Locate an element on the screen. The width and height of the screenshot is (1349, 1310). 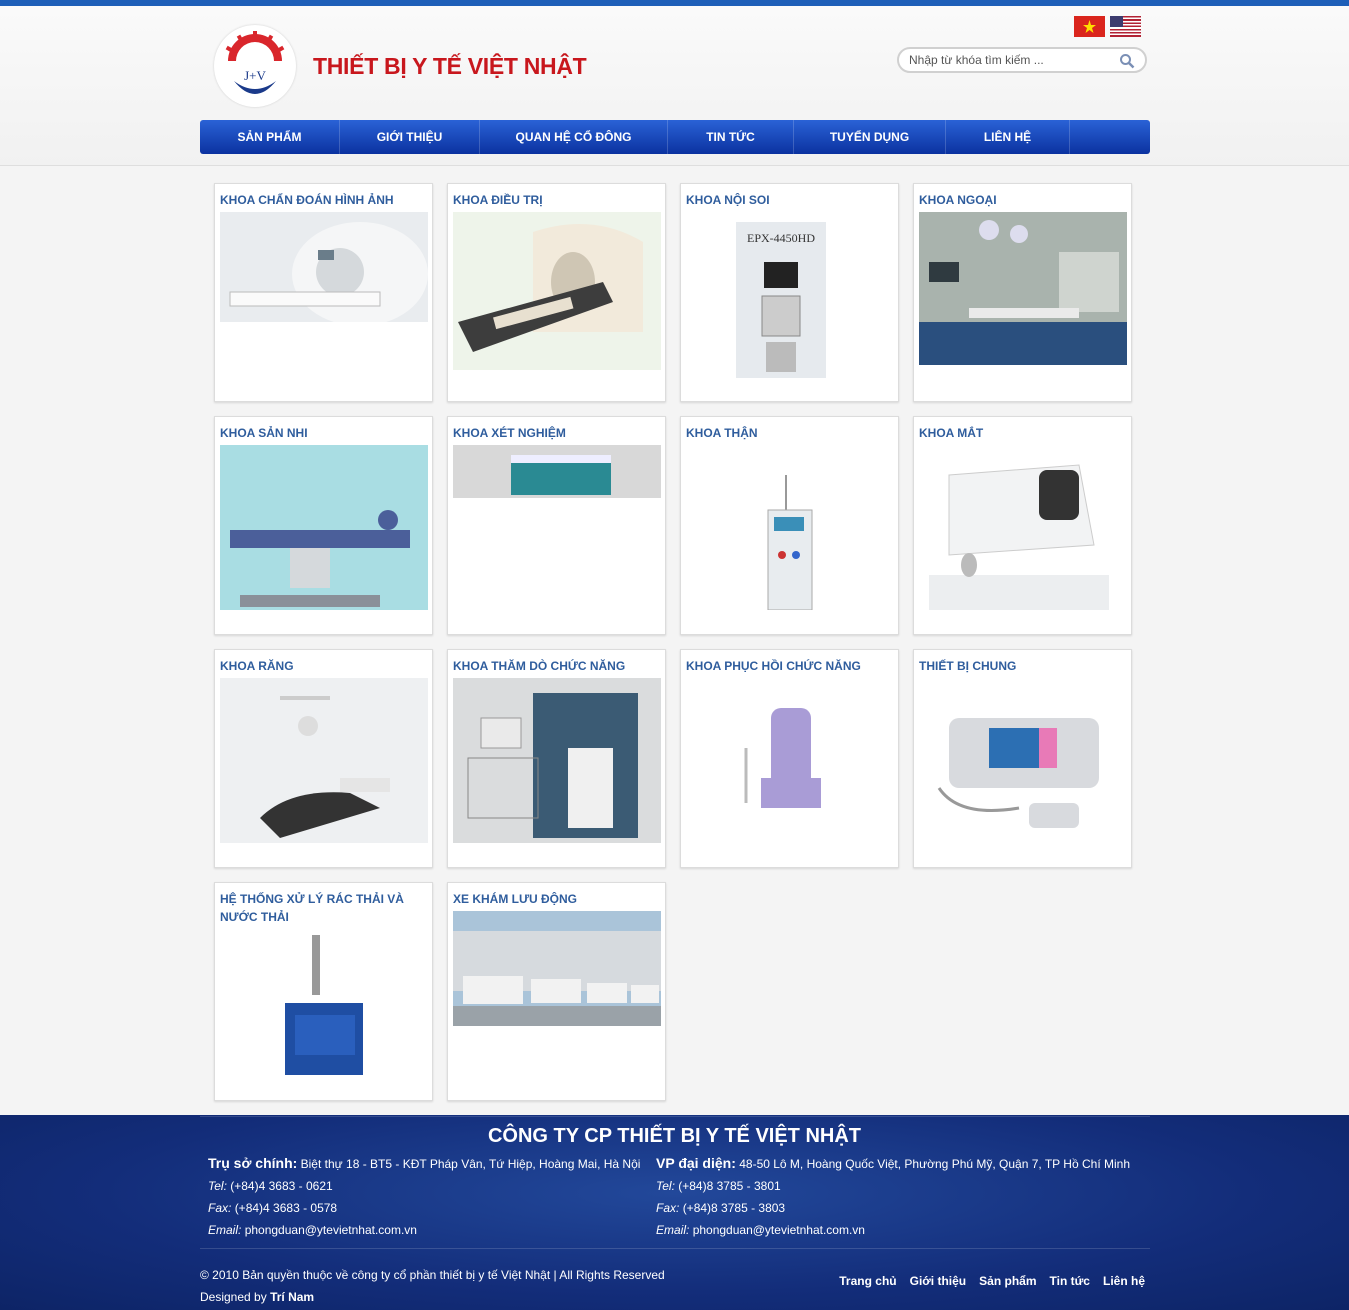
category-card: KHOA SẢN NHI is located at coordinates (323, 525).